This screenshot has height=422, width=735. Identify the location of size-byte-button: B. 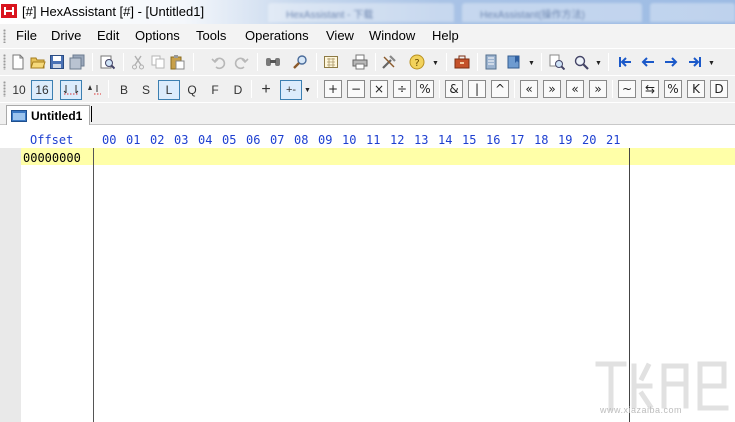
(124, 90).